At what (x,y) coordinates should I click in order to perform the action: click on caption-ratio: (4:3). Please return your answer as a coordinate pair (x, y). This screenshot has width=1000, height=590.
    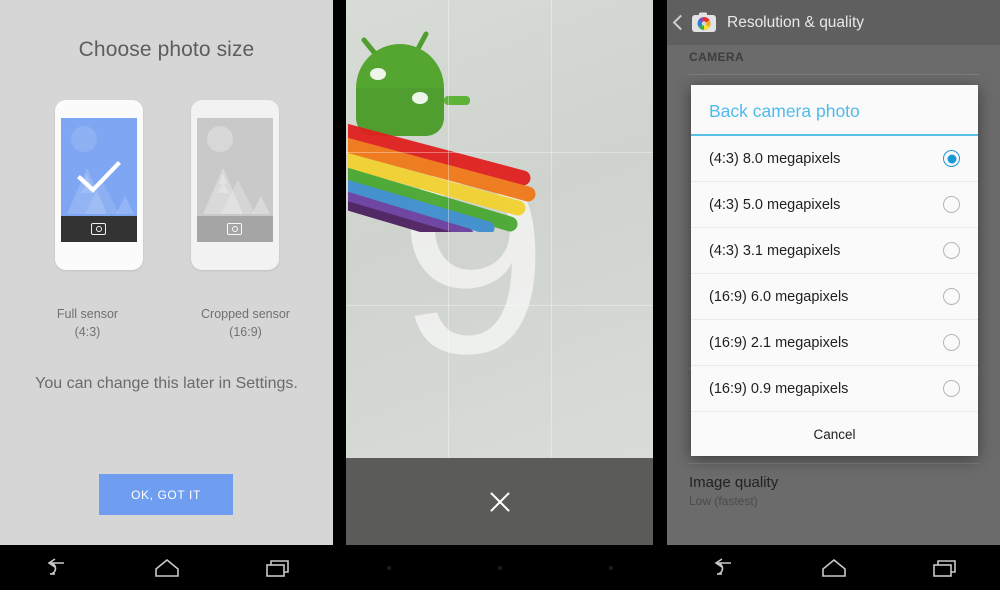
    Looking at the image, I should click on (87, 332).